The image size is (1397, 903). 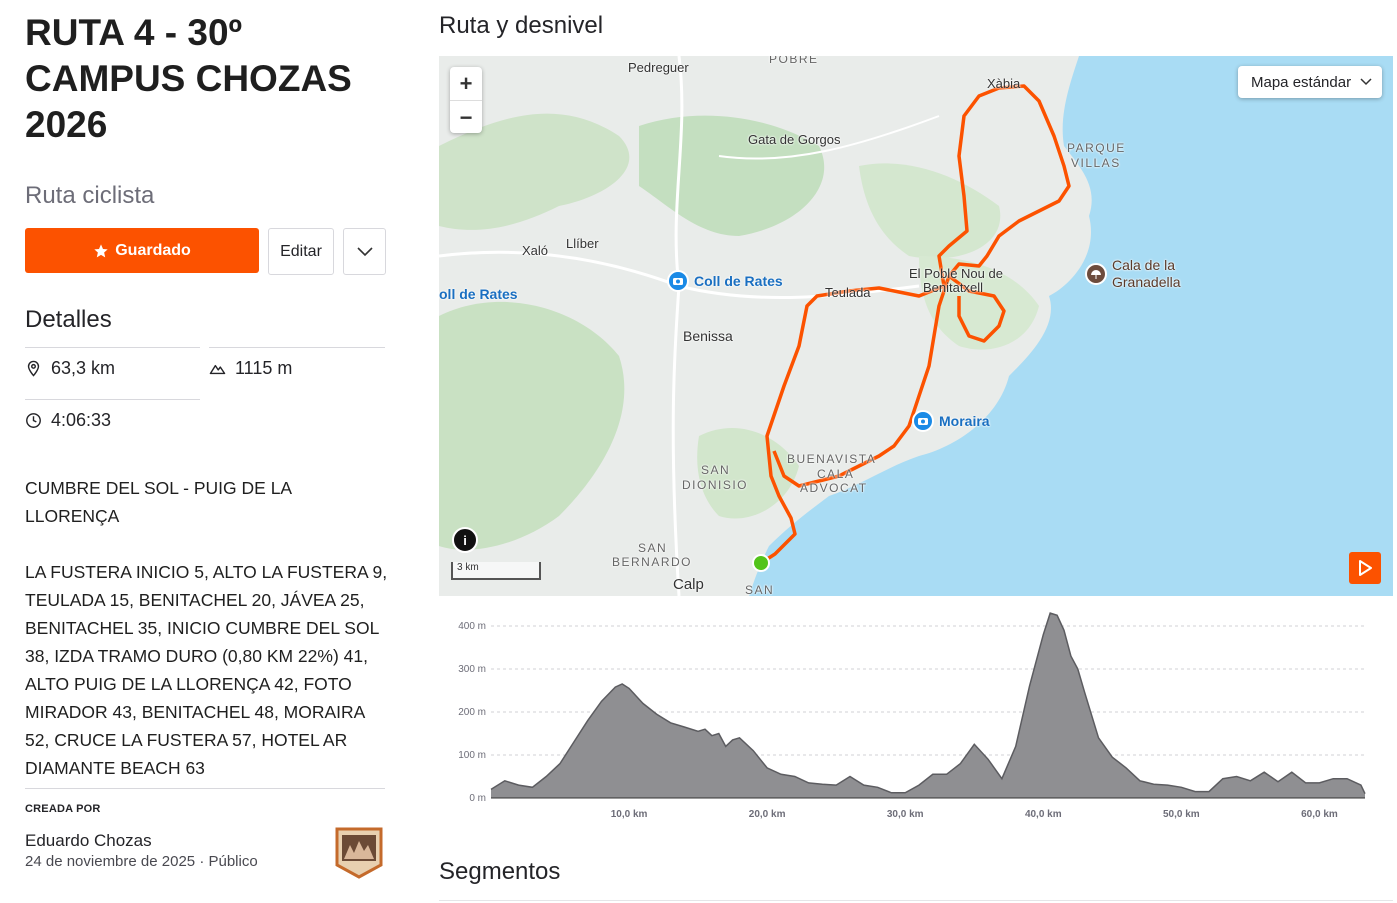 I want to click on map-style-select: Mapa estándar, so click(x=1310, y=82).